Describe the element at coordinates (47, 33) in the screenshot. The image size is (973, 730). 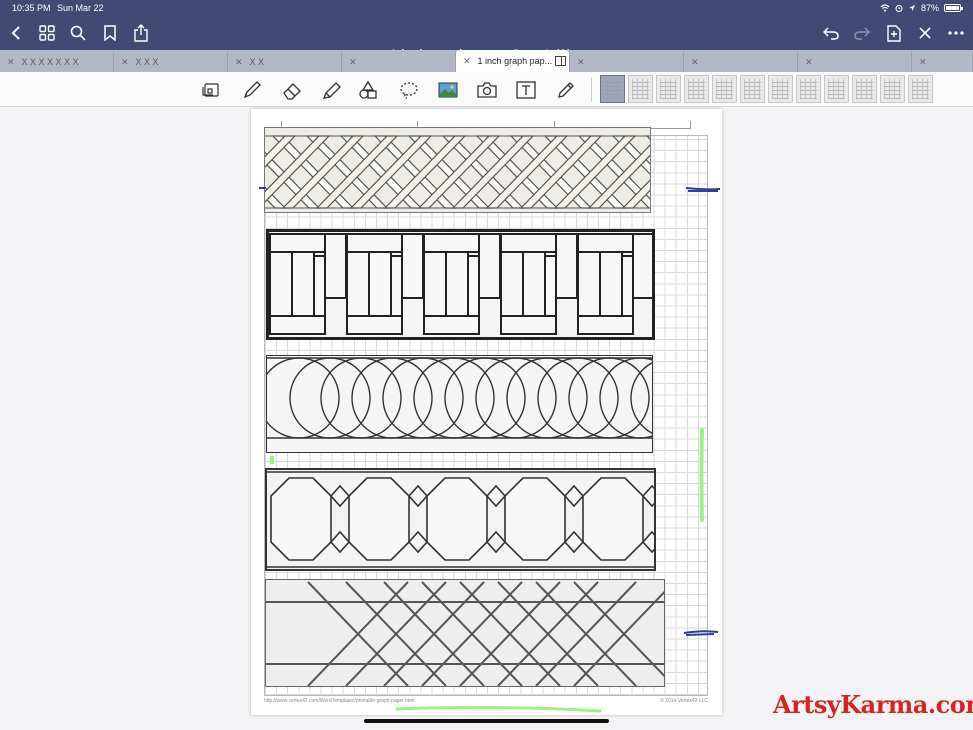
I see `grid-icon` at that location.